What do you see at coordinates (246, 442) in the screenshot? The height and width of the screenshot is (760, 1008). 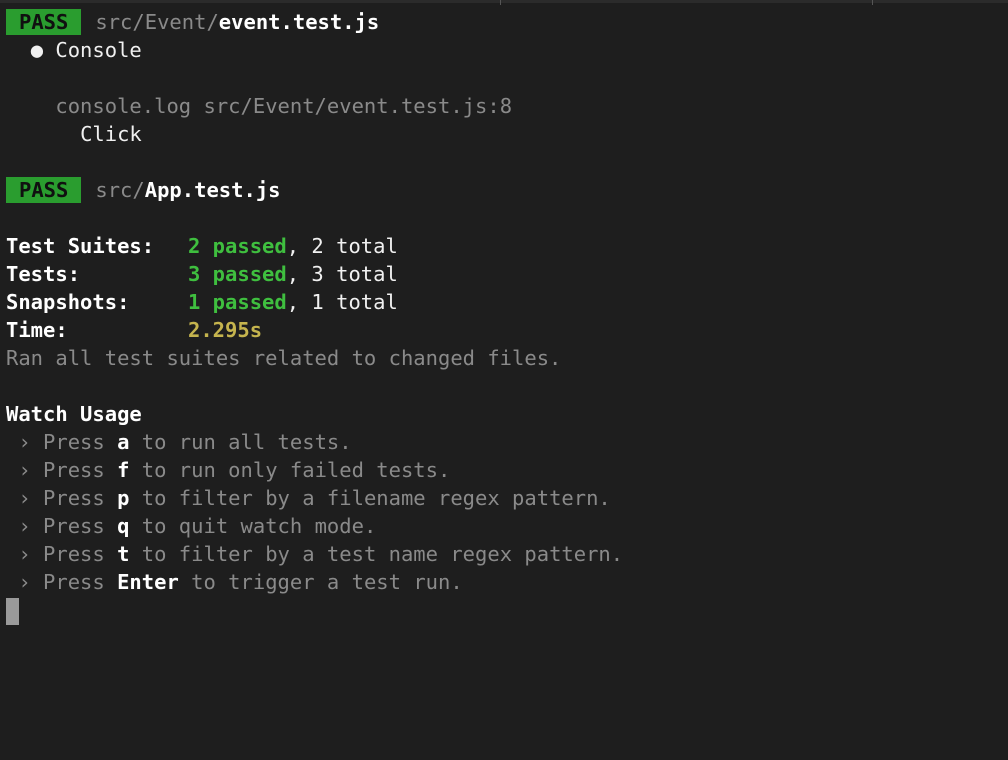 I see `watch-desc: to run all tests.` at bounding box center [246, 442].